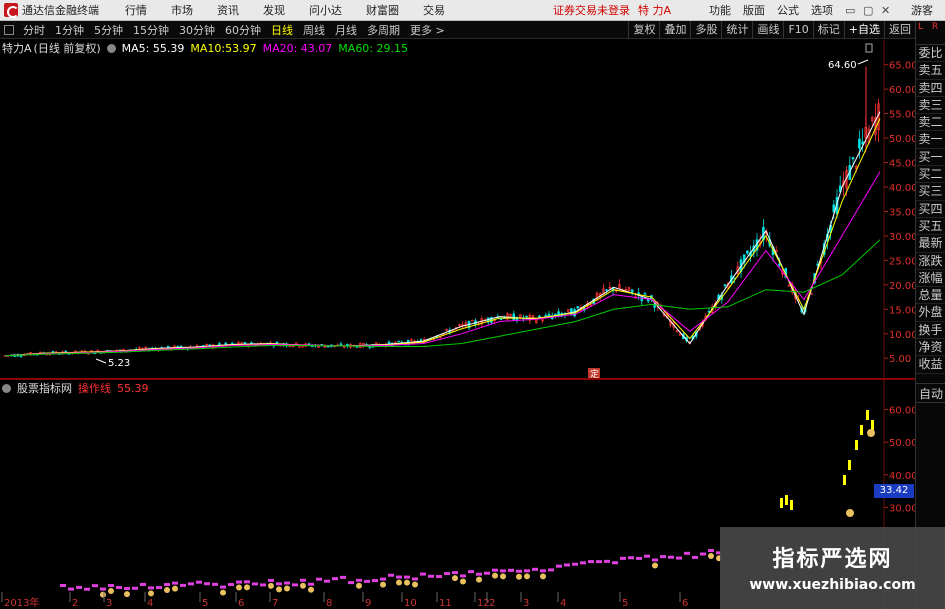 This screenshot has height=609, width=945. I want to click on tab-weekly: 周线, so click(314, 30).